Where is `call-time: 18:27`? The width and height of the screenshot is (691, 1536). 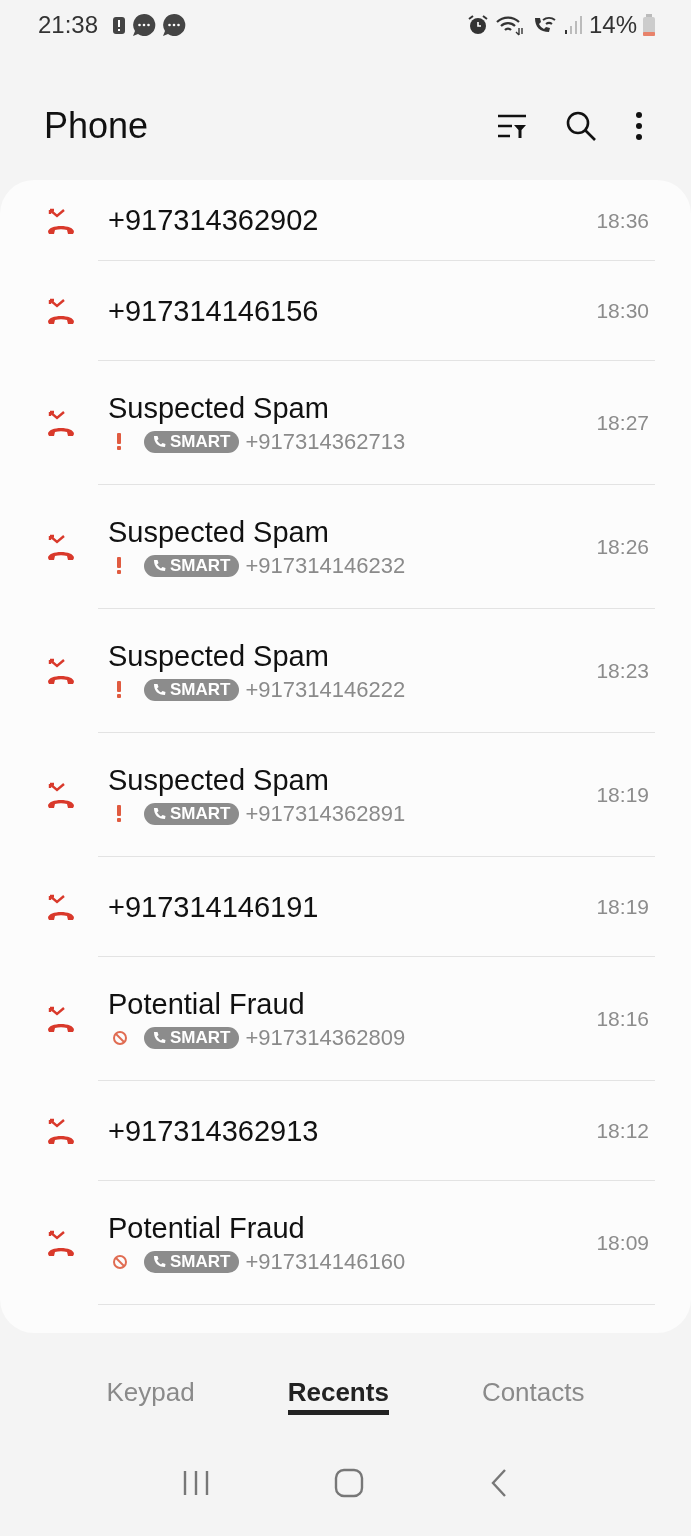 call-time: 18:27 is located at coordinates (622, 423).